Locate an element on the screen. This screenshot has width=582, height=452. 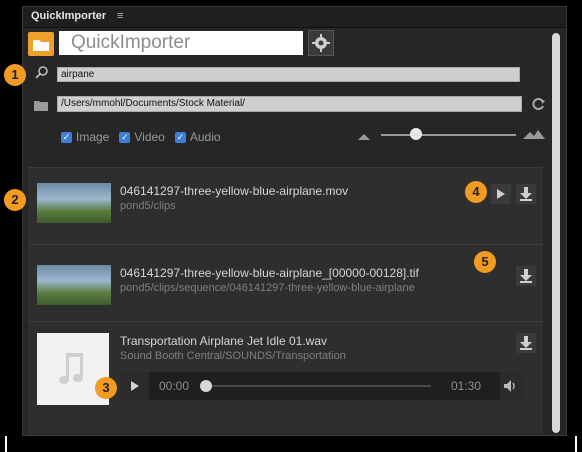
image-thumbnail is located at coordinates (74, 285).